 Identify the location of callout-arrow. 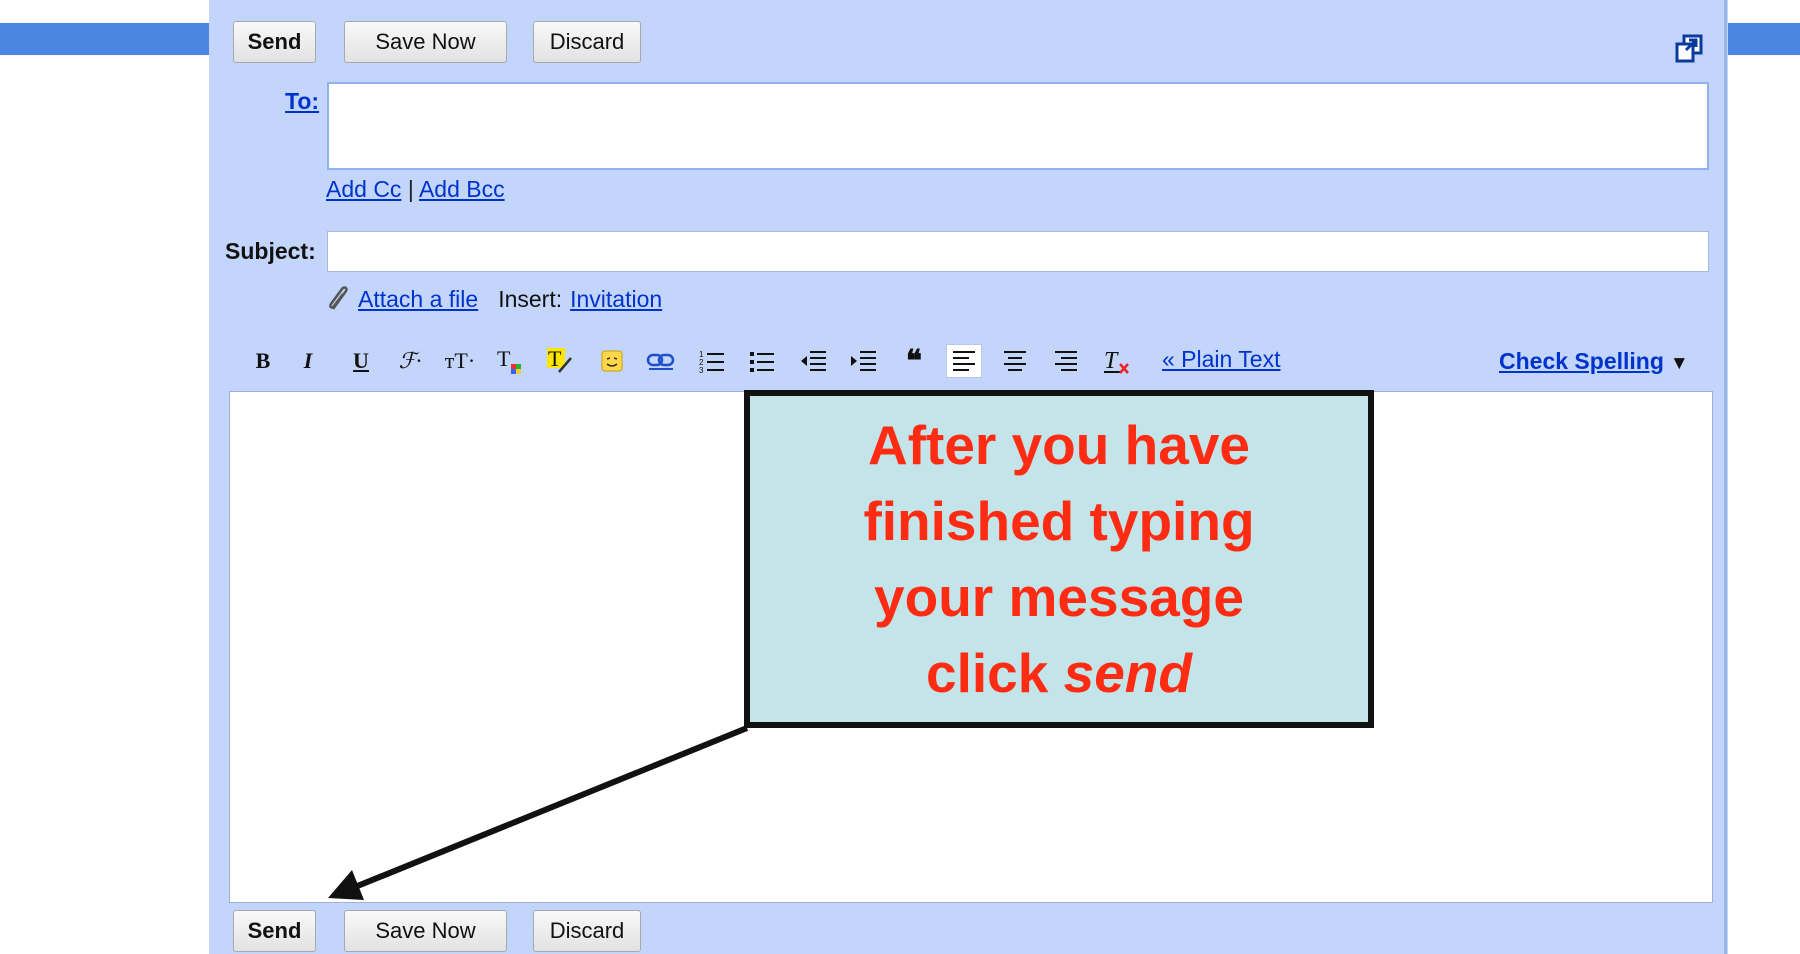
(538, 812).